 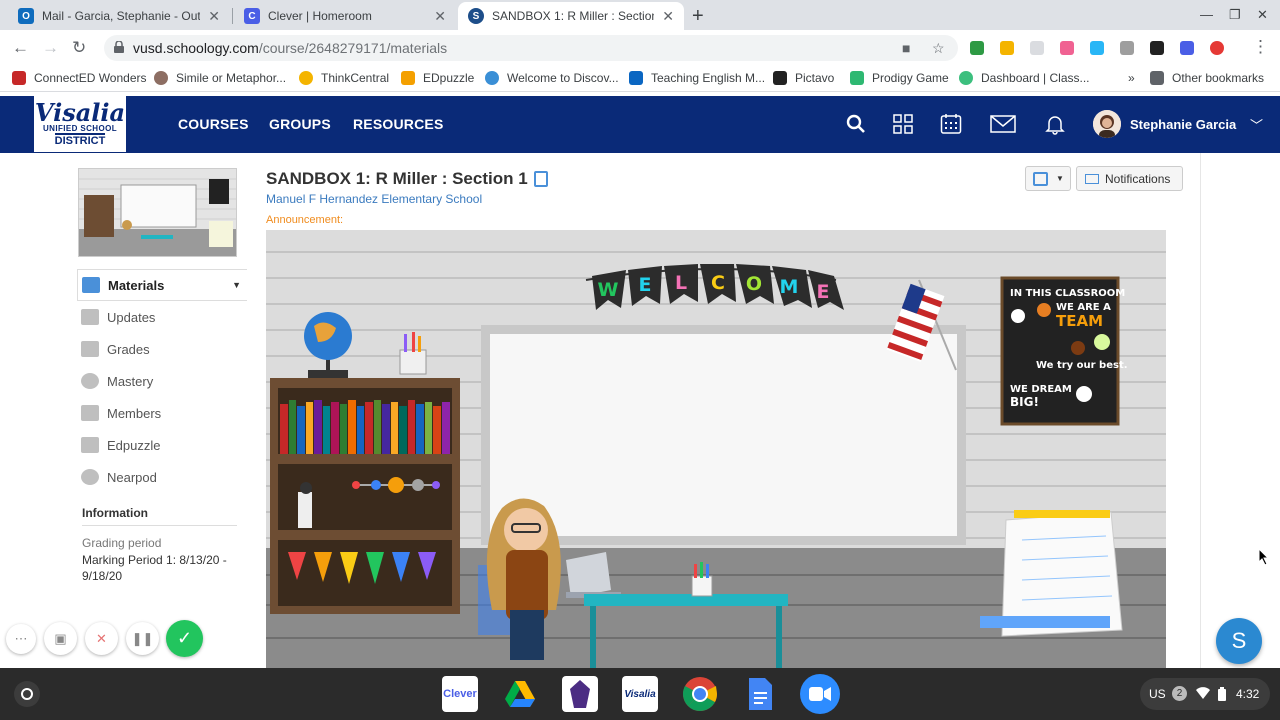 What do you see at coordinates (1260, 47) in the screenshot?
I see `browser-menu-icon: ⋮` at bounding box center [1260, 47].